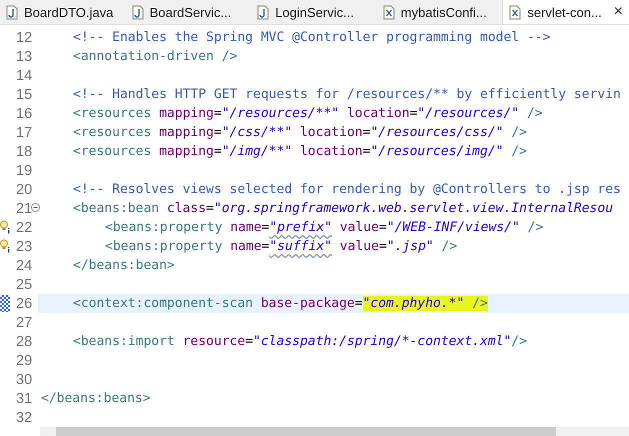 This screenshot has width=629, height=436. What do you see at coordinates (24, 56) in the screenshot?
I see `line-number: 13` at bounding box center [24, 56].